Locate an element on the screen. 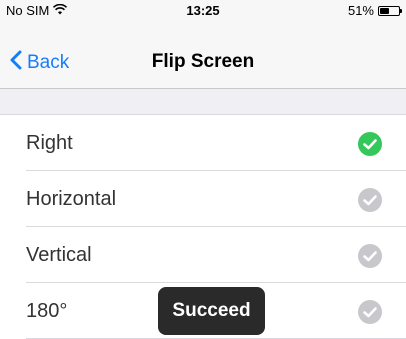 The height and width of the screenshot is (339, 406). success-toast: Succeed is located at coordinates (211, 311).